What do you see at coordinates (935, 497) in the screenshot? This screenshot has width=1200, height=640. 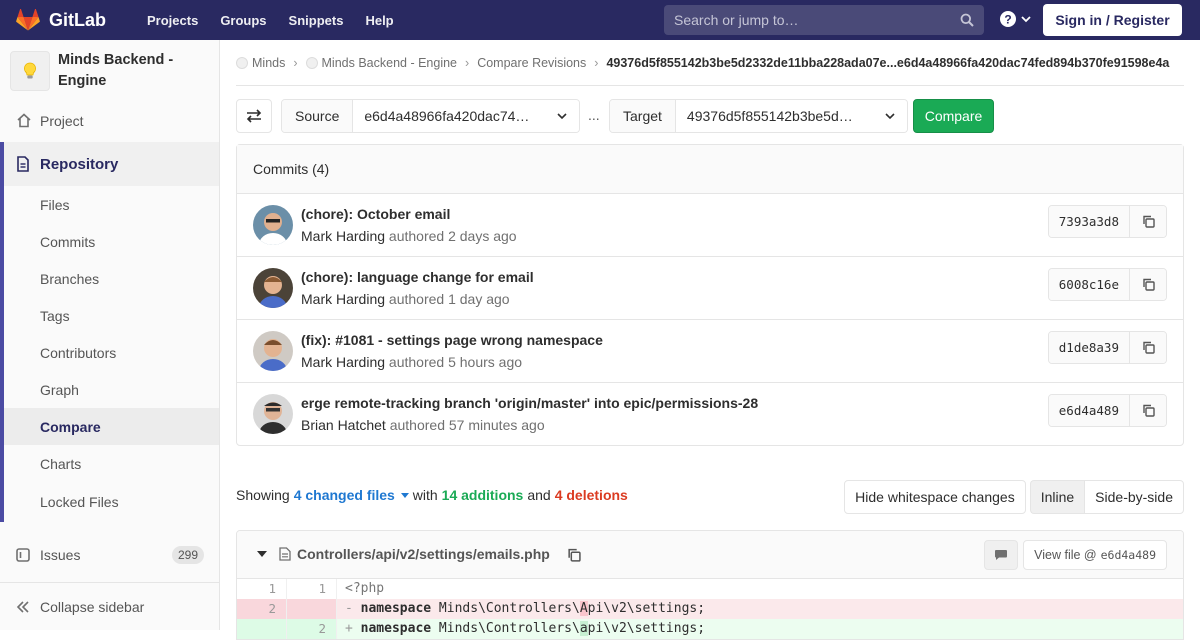 I see `hide-whitespace-button: Hide whitespace changes` at bounding box center [935, 497].